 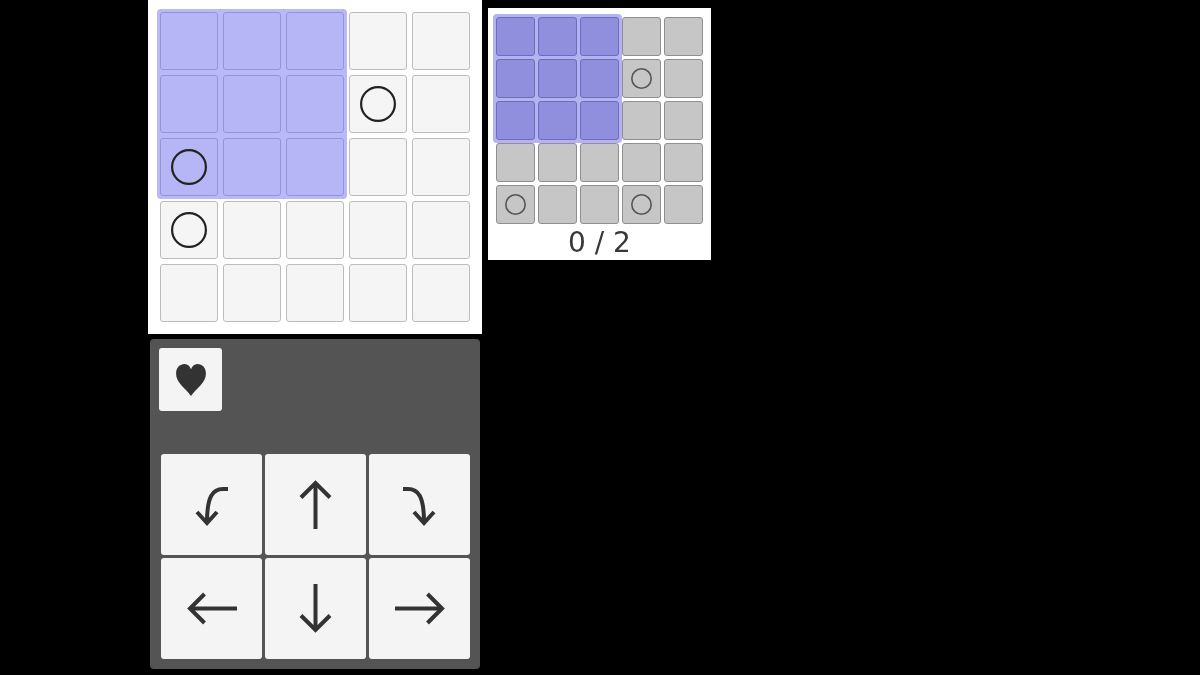 I want to click on rotate-right-button, so click(x=419, y=504).